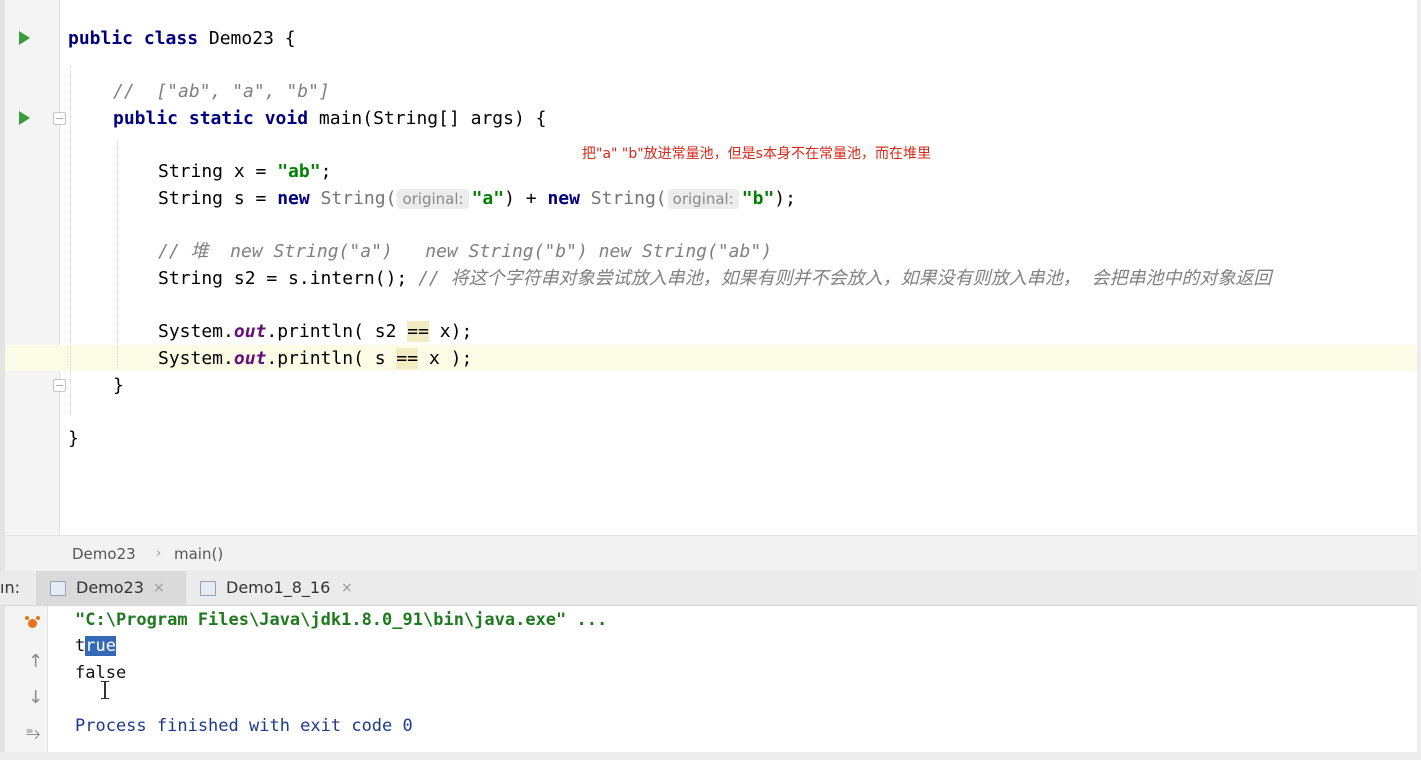  I want to click on code-line-x-decl: String x = "ab";, so click(245, 171).